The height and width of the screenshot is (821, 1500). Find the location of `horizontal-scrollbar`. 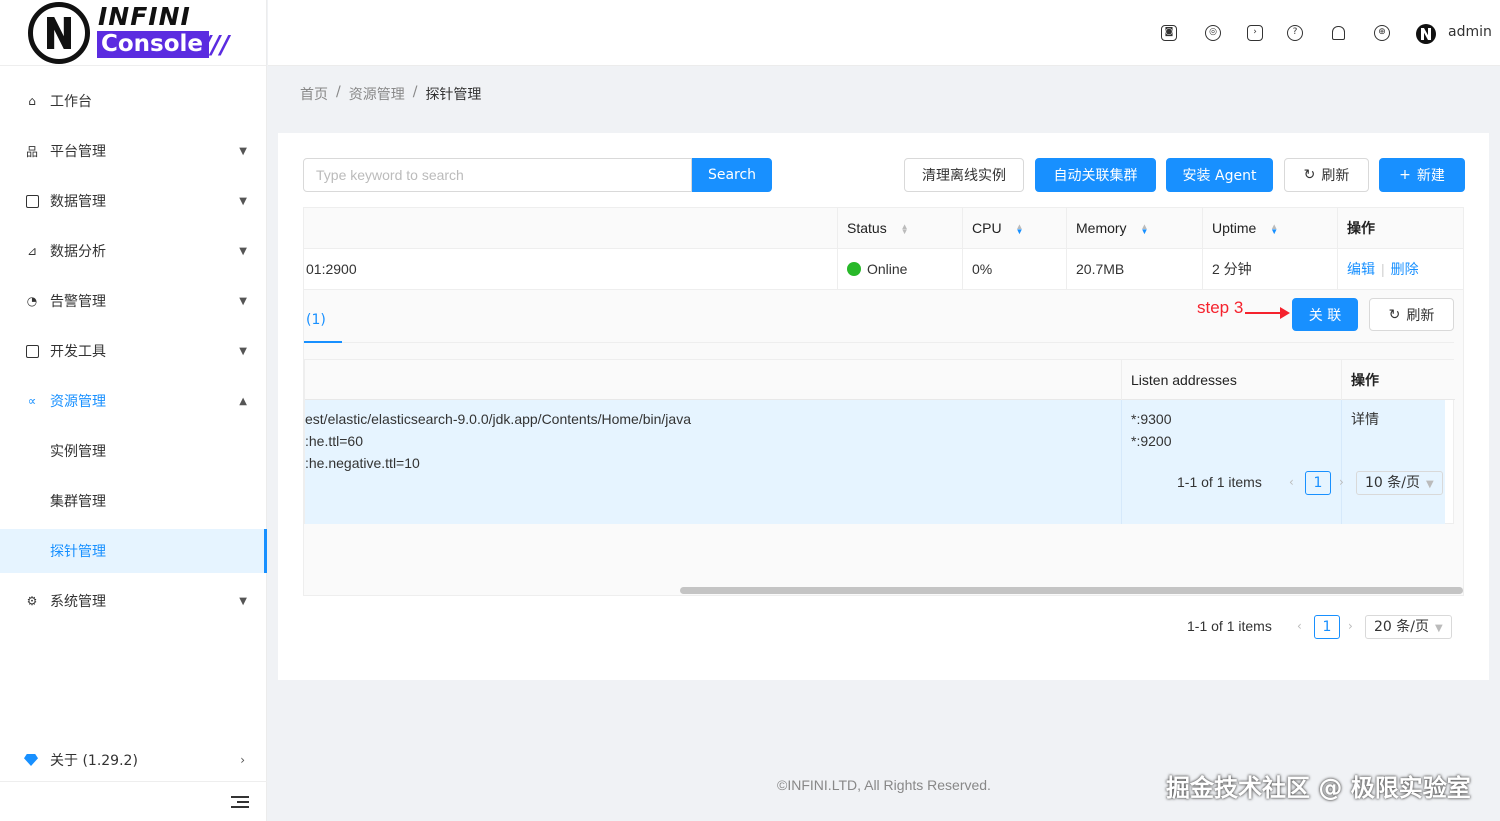

horizontal-scrollbar is located at coordinates (1071, 590).